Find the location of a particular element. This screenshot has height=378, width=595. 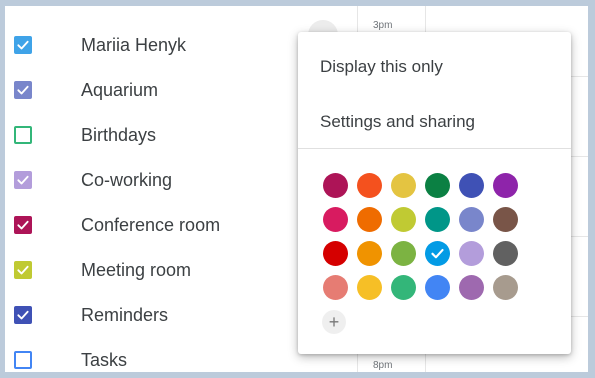

calendar-item-label: Birthdays is located at coordinates (119, 134).